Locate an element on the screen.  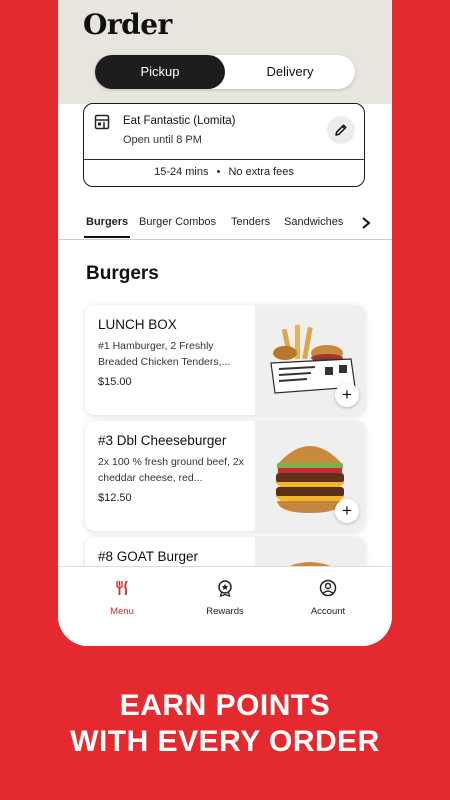
category-tabs: Burgers Burger Combos Tenders Sandwiches is located at coordinates (225, 223).